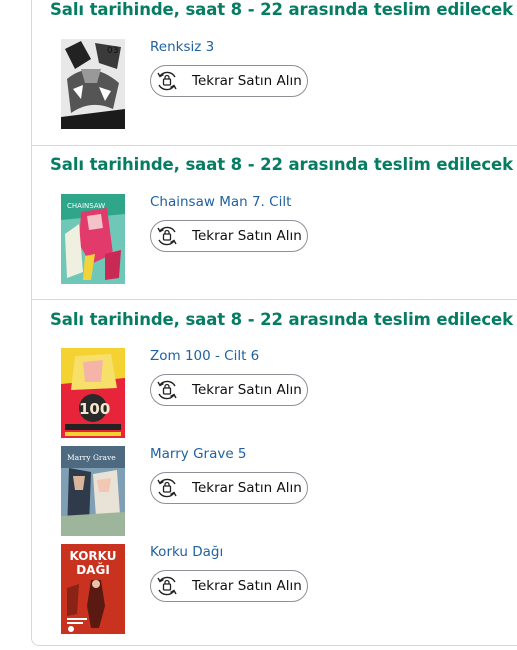 The height and width of the screenshot is (650, 517). Describe the element at coordinates (86, 206) in the screenshot. I see `svg-text: CHAINSAW` at that location.